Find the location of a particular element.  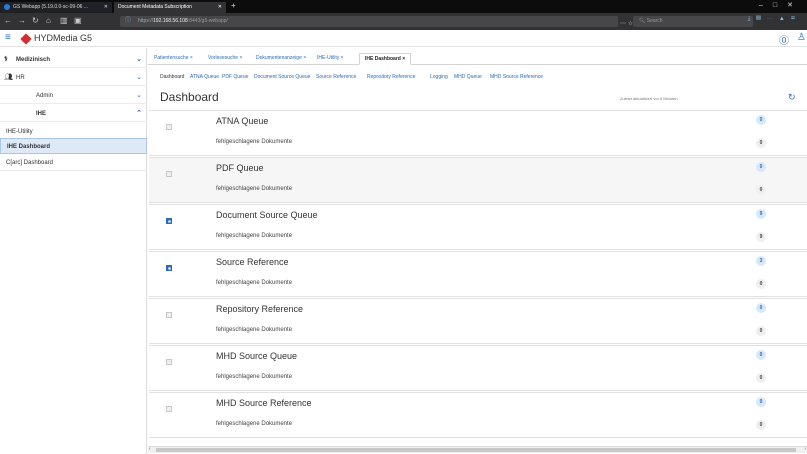

subnav-logging: Logging is located at coordinates (439, 77).